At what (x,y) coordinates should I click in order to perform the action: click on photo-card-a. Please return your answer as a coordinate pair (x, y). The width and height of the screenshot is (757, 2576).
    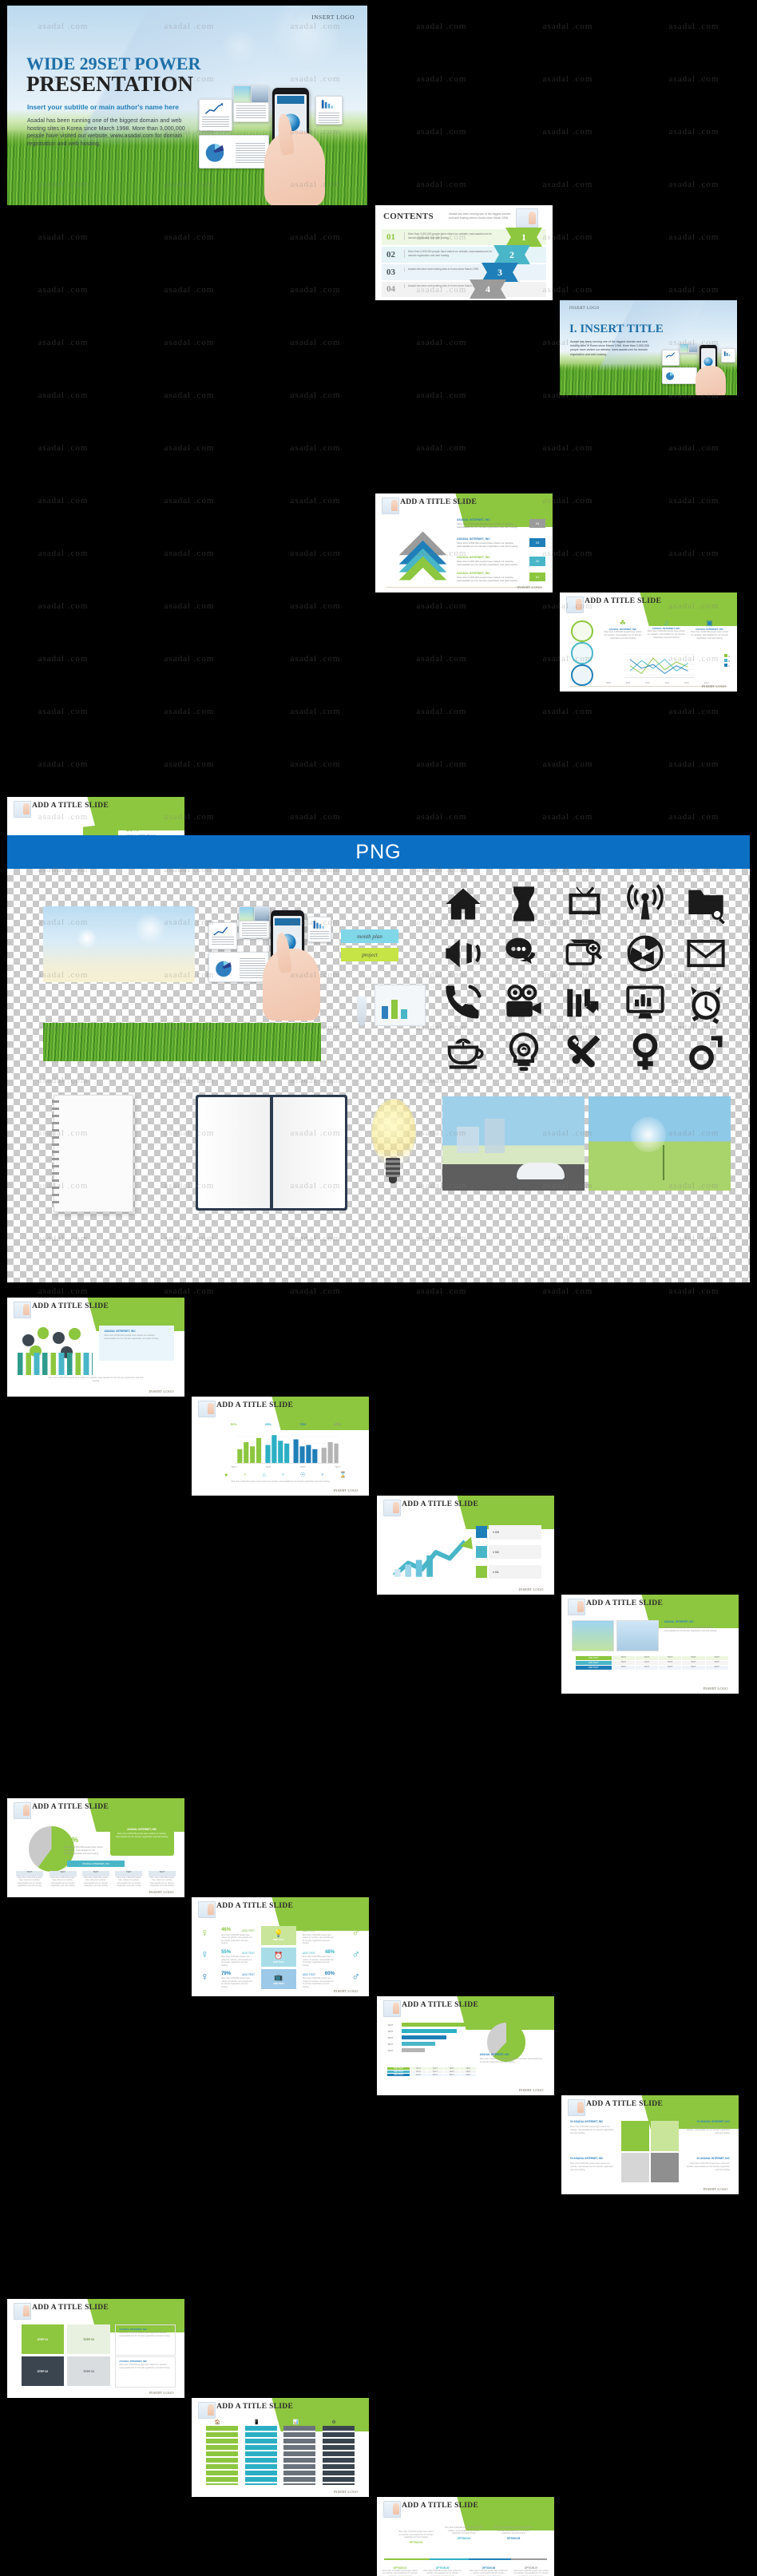
    Looking at the image, I should click on (242, 94).